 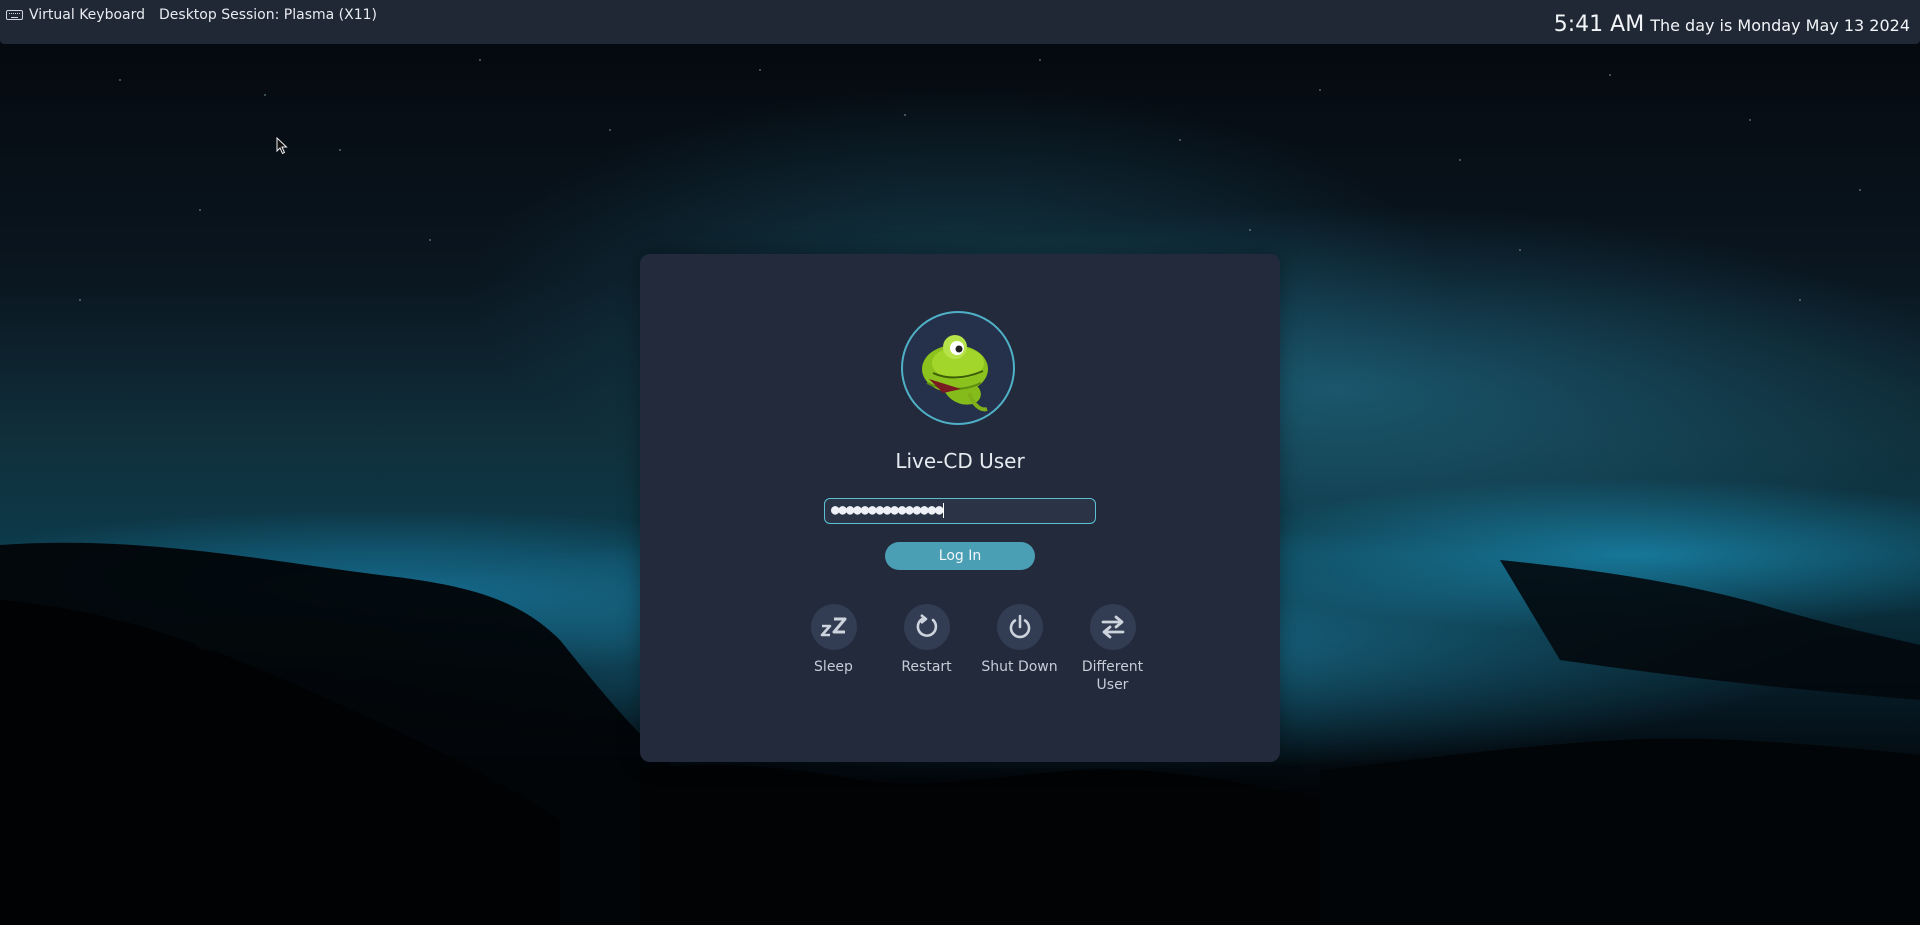 What do you see at coordinates (1112, 676) in the screenshot?
I see `different-user-label: Different User` at bounding box center [1112, 676].